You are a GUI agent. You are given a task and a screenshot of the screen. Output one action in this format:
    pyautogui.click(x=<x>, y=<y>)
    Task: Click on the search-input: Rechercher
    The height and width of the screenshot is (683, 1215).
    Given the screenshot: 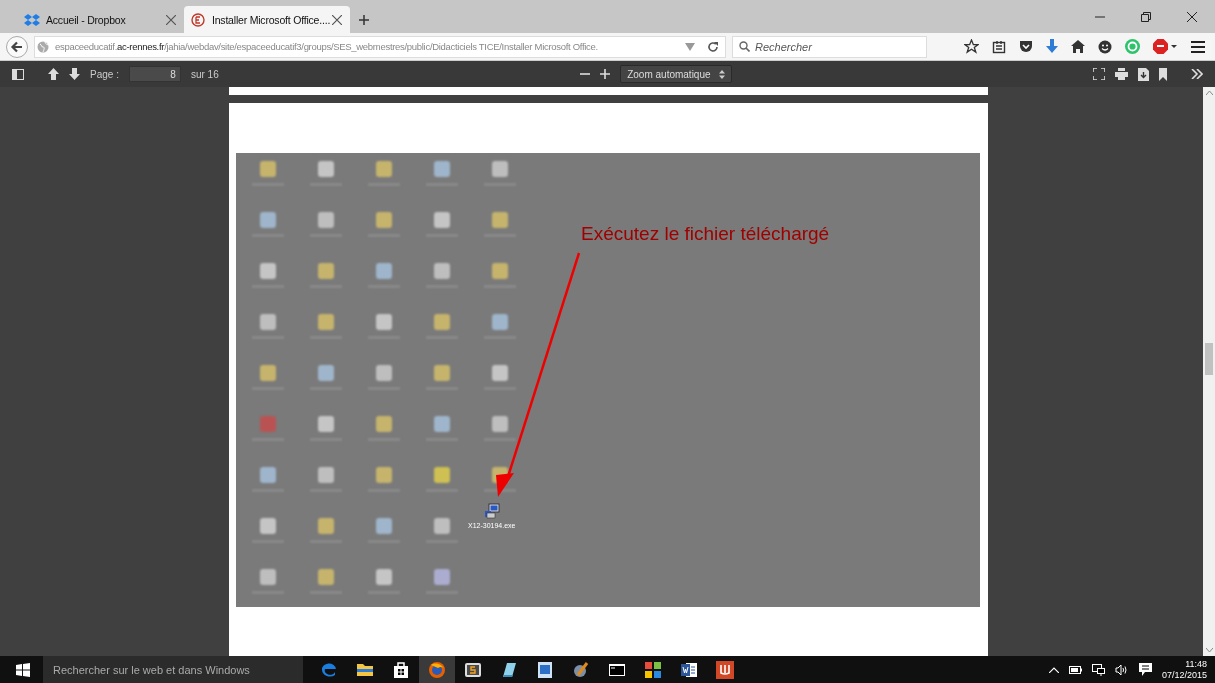 What is the action you would take?
    pyautogui.click(x=835, y=46)
    